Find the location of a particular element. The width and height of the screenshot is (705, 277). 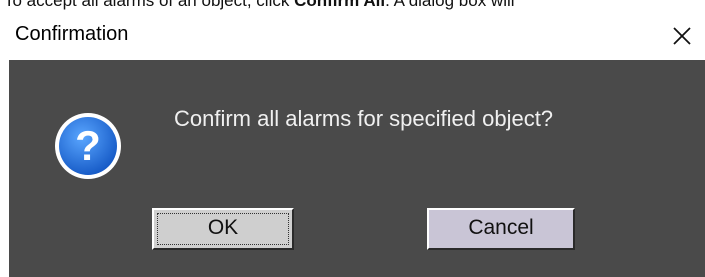

doc-text-start: To accept all alarms of an object, click is located at coordinates (149, 5).